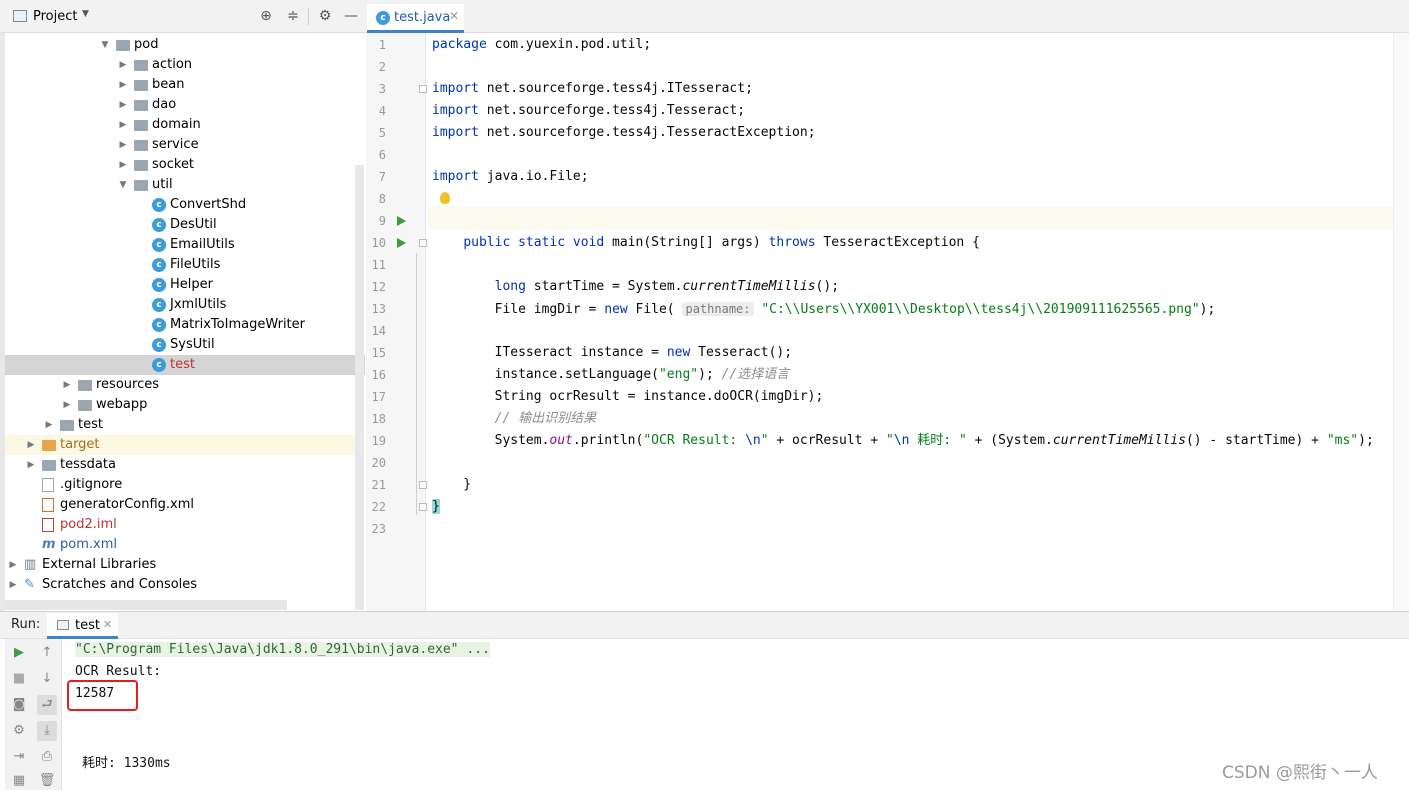 Image resolution: width=1409 pixels, height=791 pixels. I want to click on tree-item: ▶ bean, so click(185, 85).